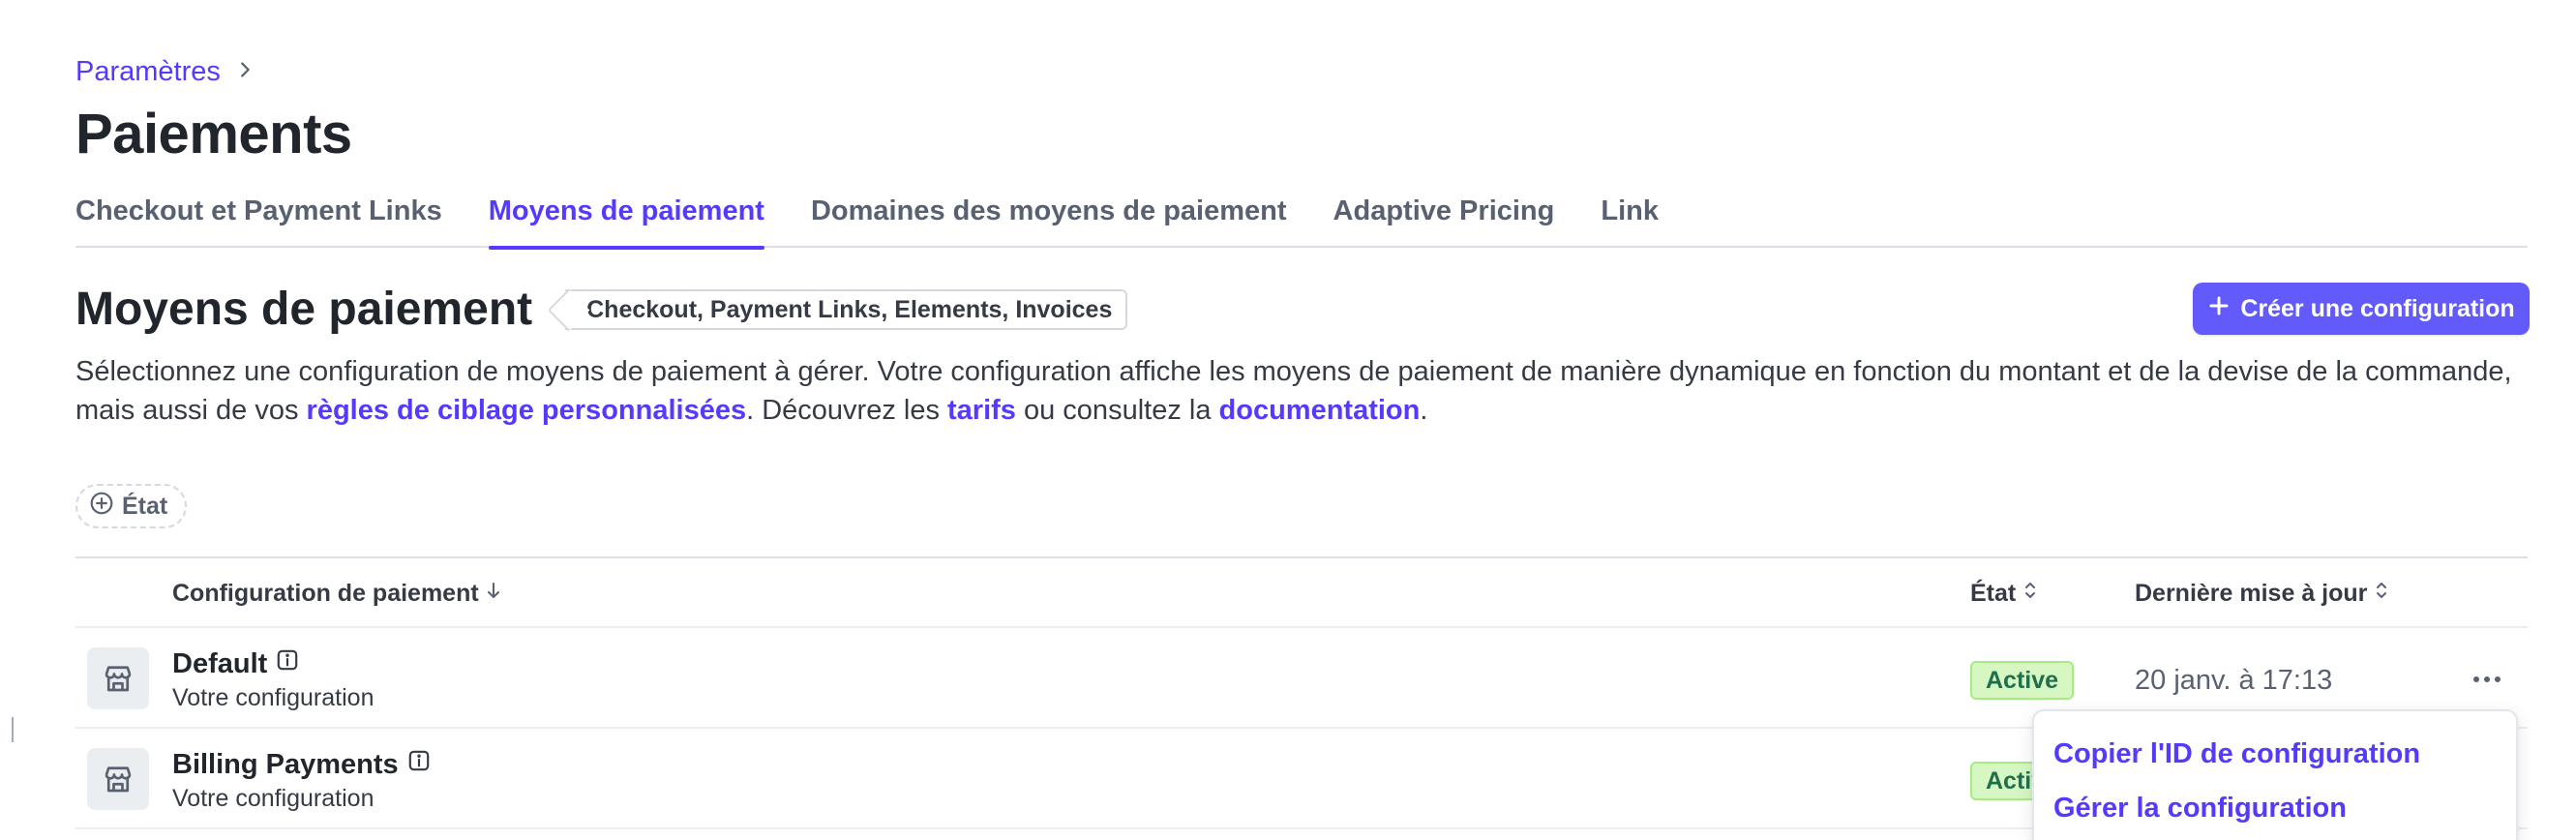 The image size is (2576, 840). I want to click on create-configuration-button: Créer une configuration, so click(2361, 309).